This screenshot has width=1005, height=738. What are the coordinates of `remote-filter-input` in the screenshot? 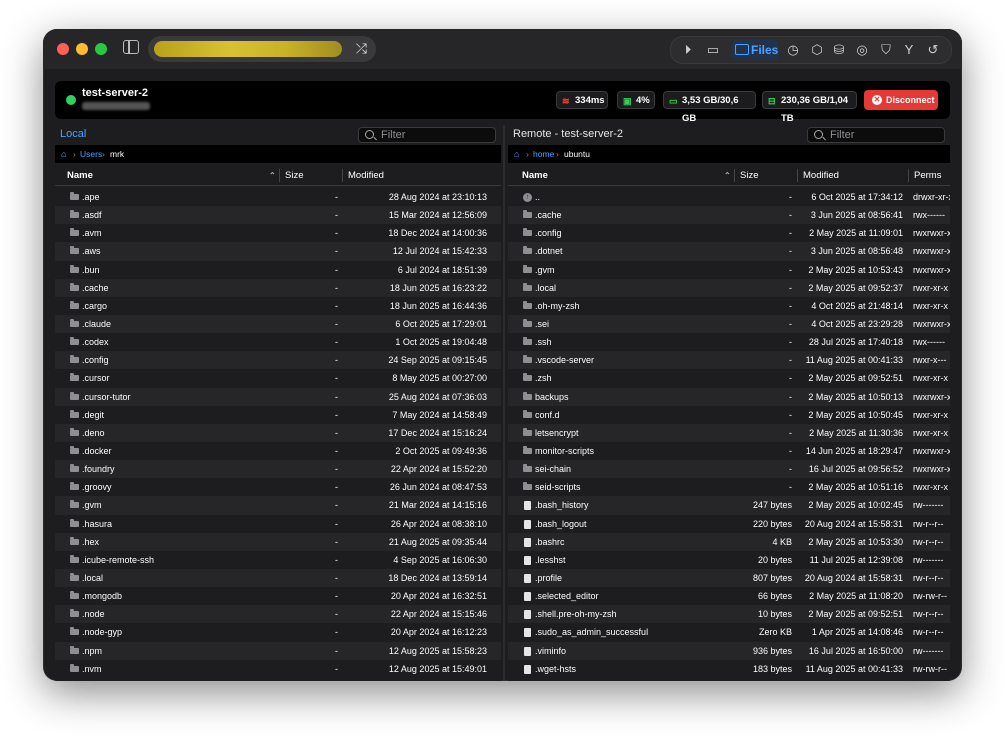 It's located at (884, 135).